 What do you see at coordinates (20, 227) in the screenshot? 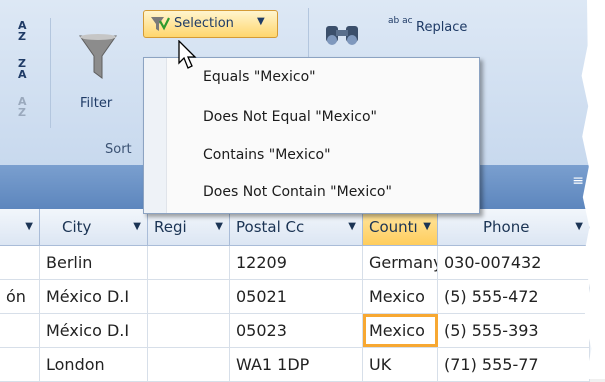
I see `column-header: ▼` at bounding box center [20, 227].